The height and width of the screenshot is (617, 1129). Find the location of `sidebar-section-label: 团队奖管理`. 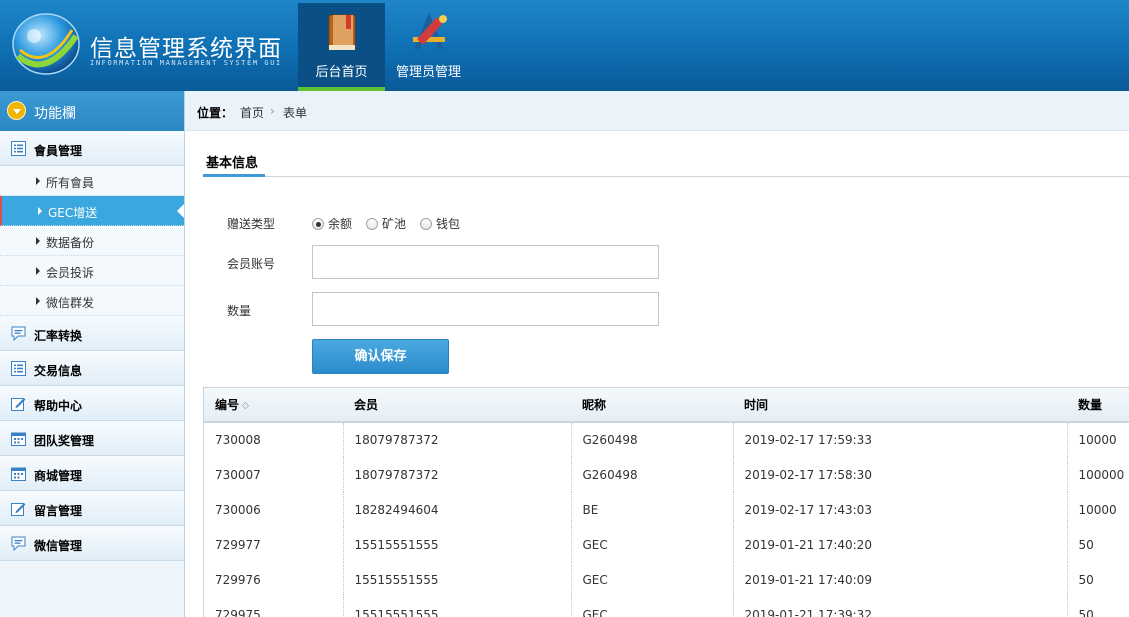

sidebar-section-label: 团队奖管理 is located at coordinates (64, 441).